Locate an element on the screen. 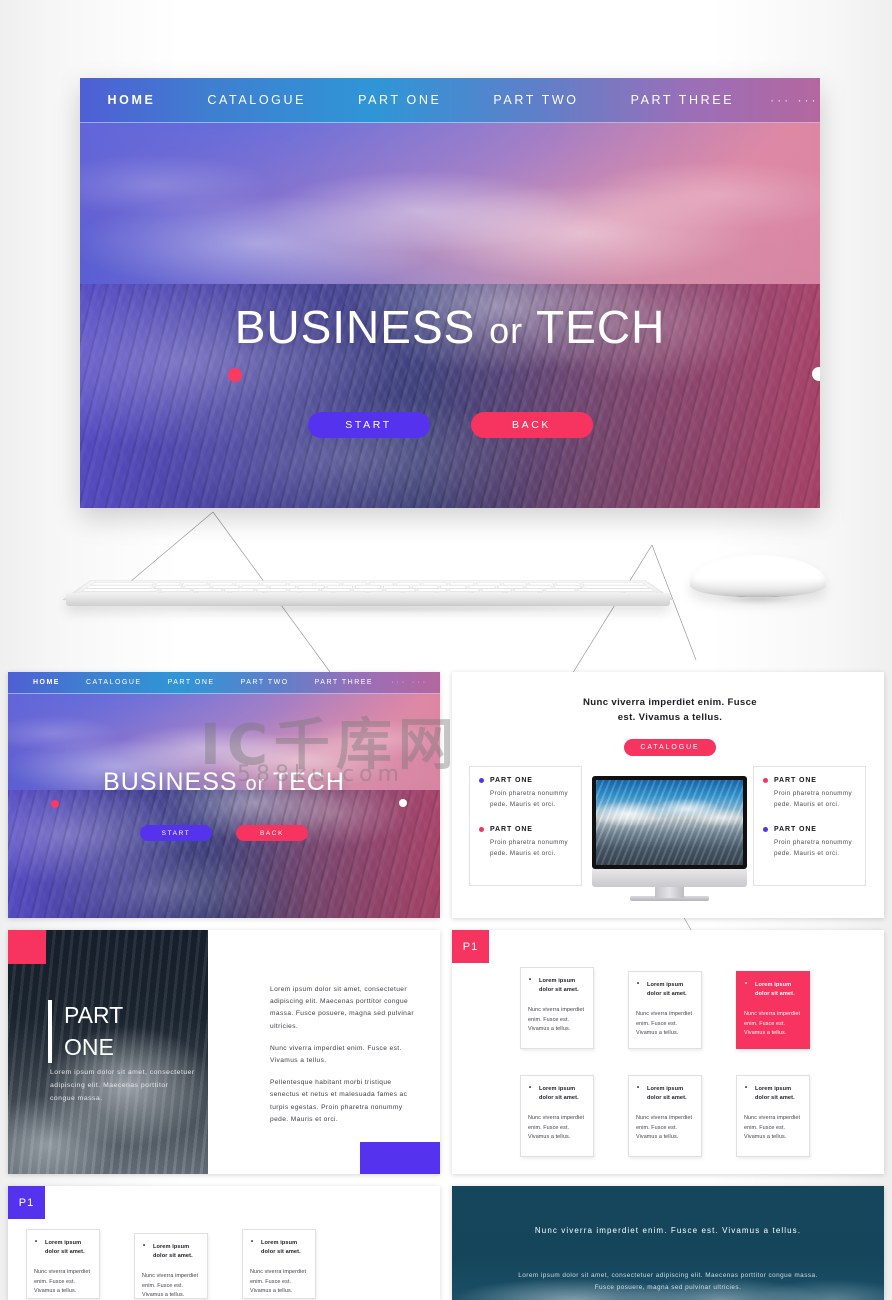 The image size is (892, 1300). slide1-title-or: or is located at coordinates (255, 784).